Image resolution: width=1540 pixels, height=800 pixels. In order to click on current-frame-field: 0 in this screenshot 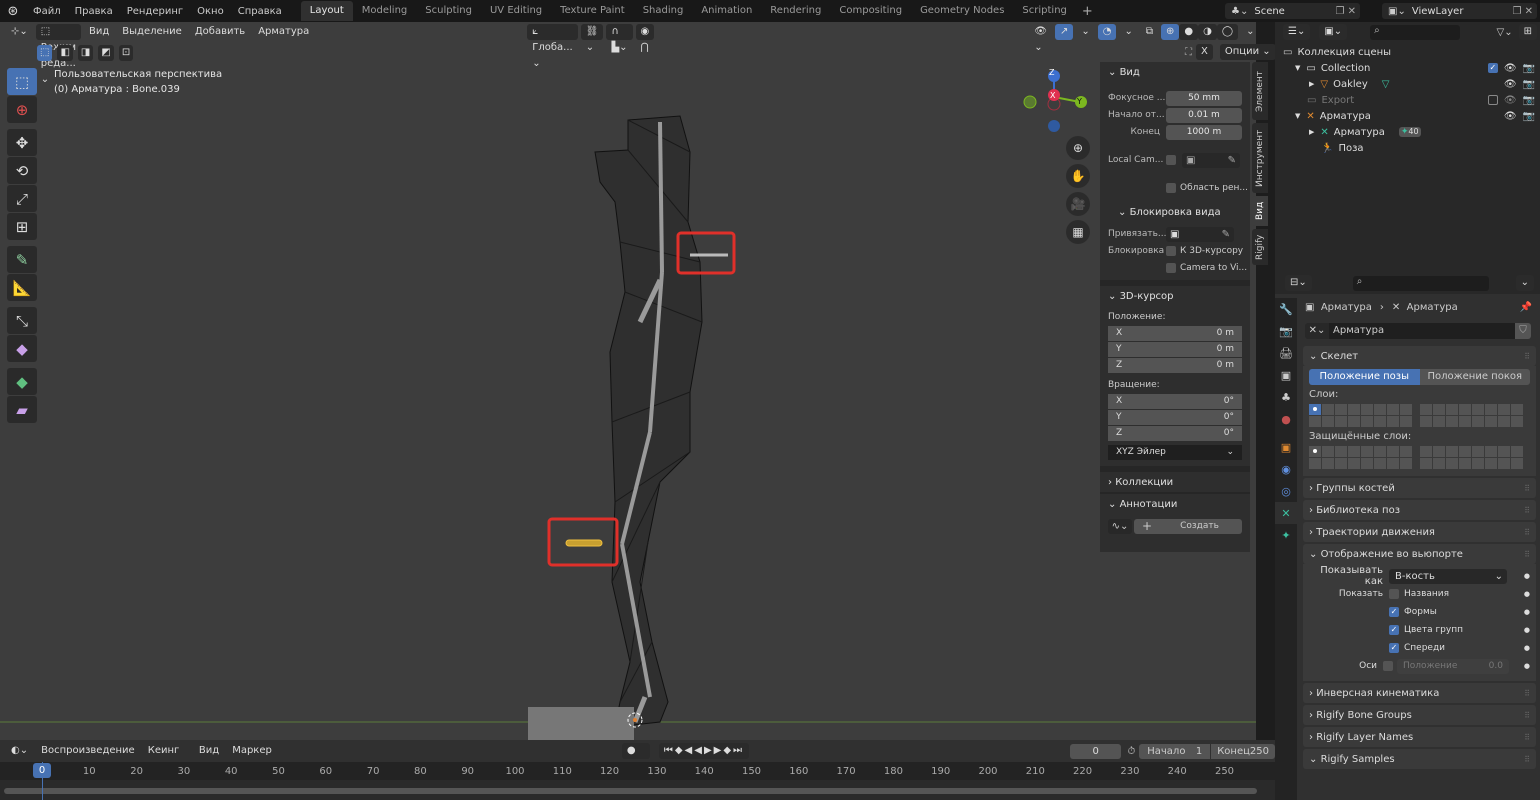, I will do `click(1096, 751)`.